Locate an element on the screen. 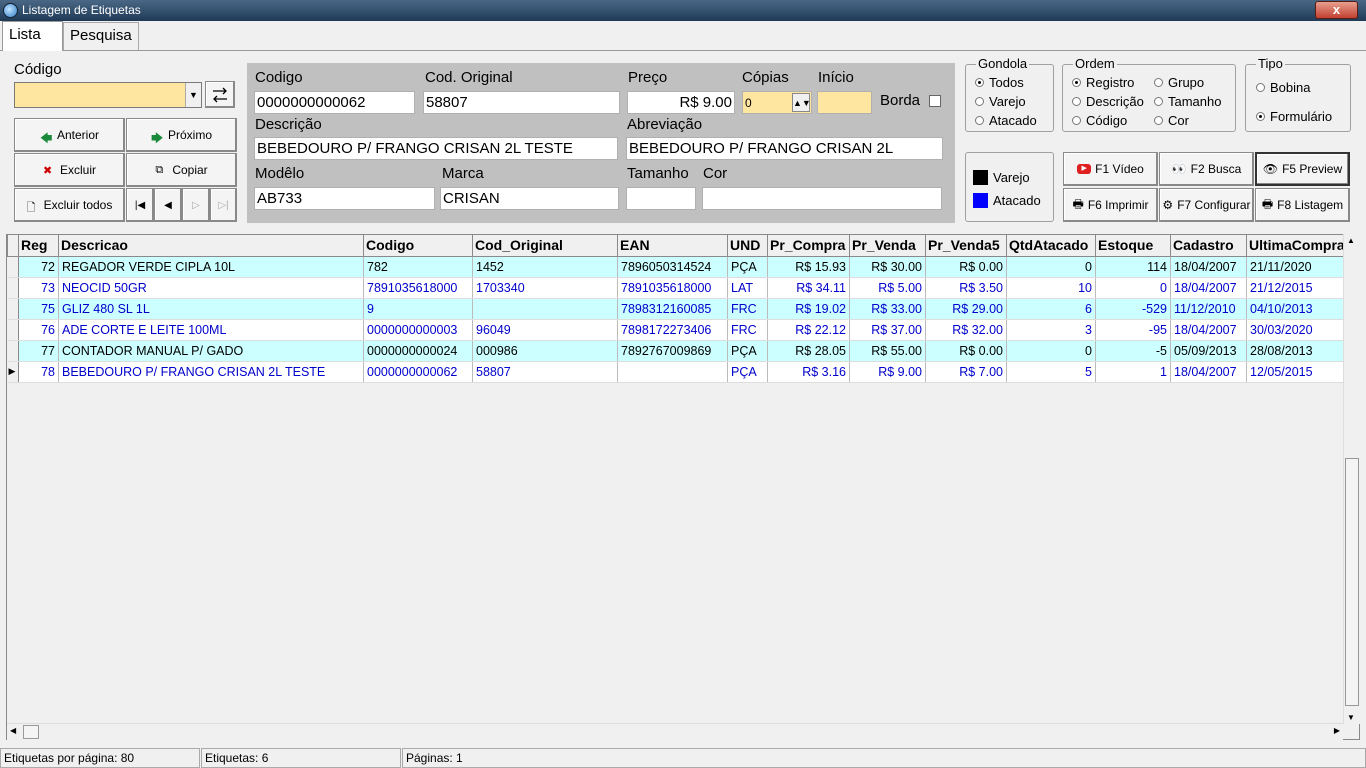  cell-reg: 77 is located at coordinates (38, 351).